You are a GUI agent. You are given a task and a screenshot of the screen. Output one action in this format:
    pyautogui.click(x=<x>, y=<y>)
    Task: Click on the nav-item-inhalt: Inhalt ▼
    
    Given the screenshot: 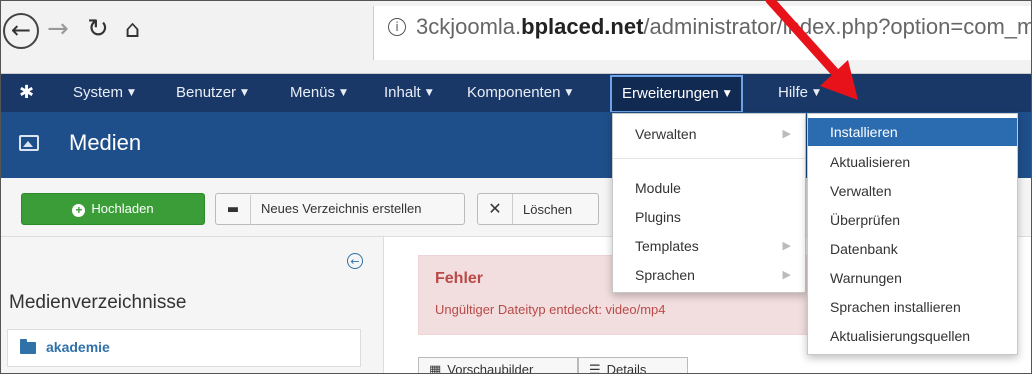 What is the action you would take?
    pyautogui.click(x=408, y=93)
    